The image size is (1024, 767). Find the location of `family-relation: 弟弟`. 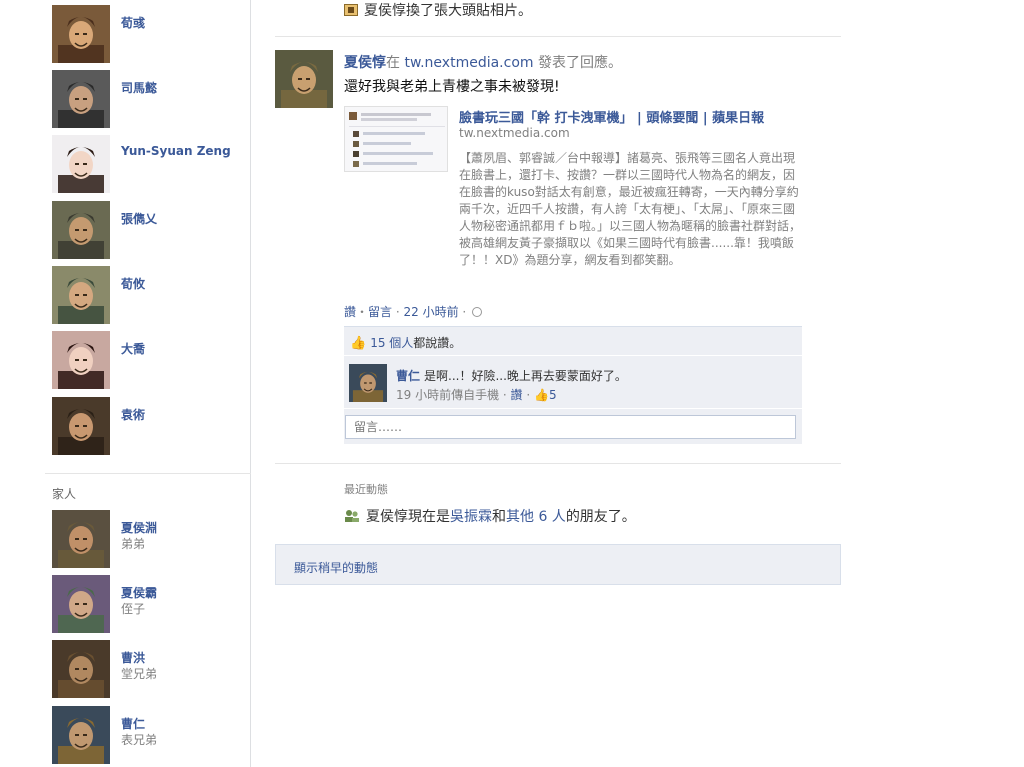

family-relation: 弟弟 is located at coordinates (133, 544).